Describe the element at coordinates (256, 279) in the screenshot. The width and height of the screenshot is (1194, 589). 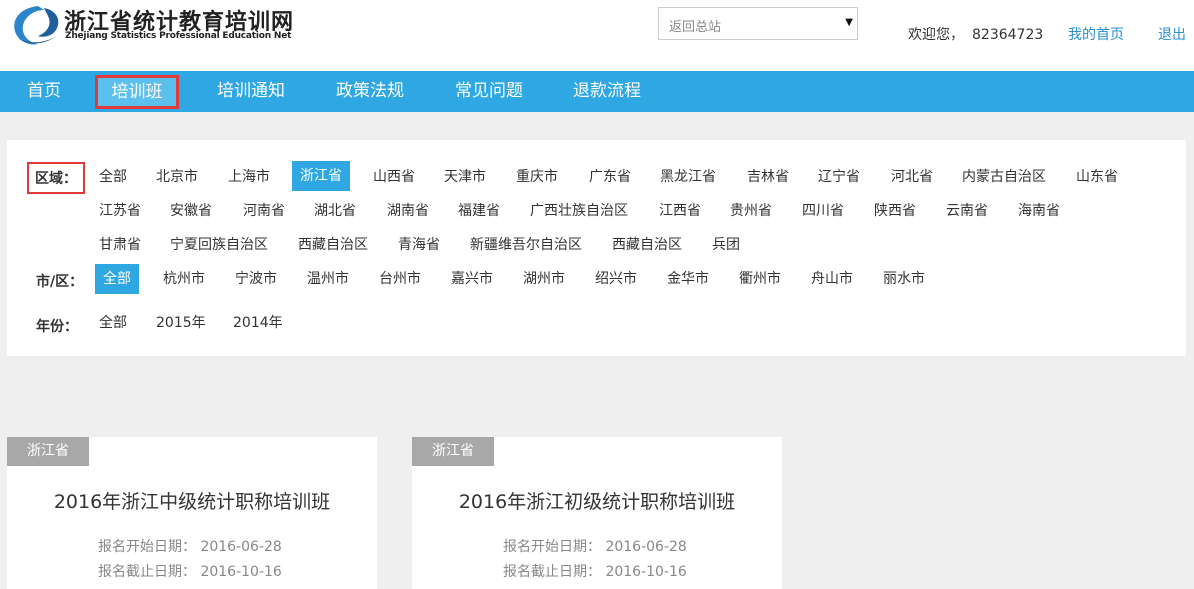
I see `city-option: 宁波市` at that location.